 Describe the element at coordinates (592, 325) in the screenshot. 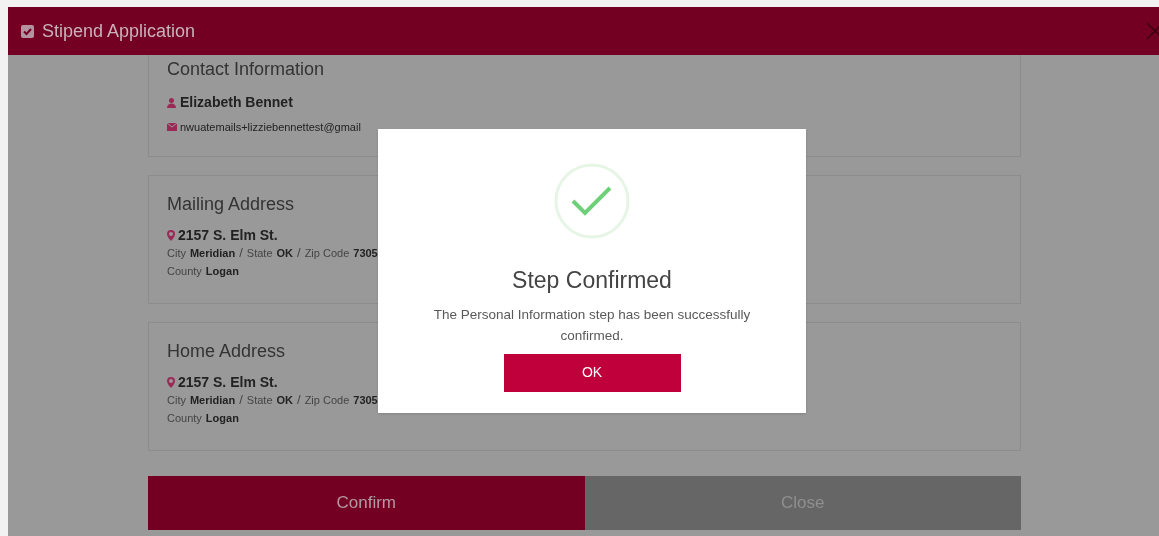

I see `dialog-message: The Personal Information step has been successfully confirmed.` at that location.